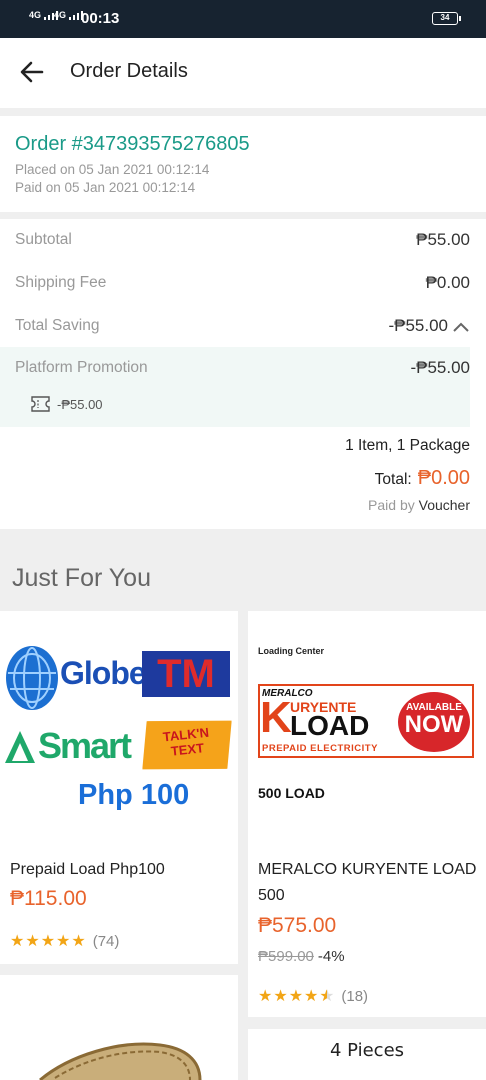 This screenshot has height=1080, width=486. Describe the element at coordinates (443, 478) in the screenshot. I see `total-value: ₱0.00` at that location.